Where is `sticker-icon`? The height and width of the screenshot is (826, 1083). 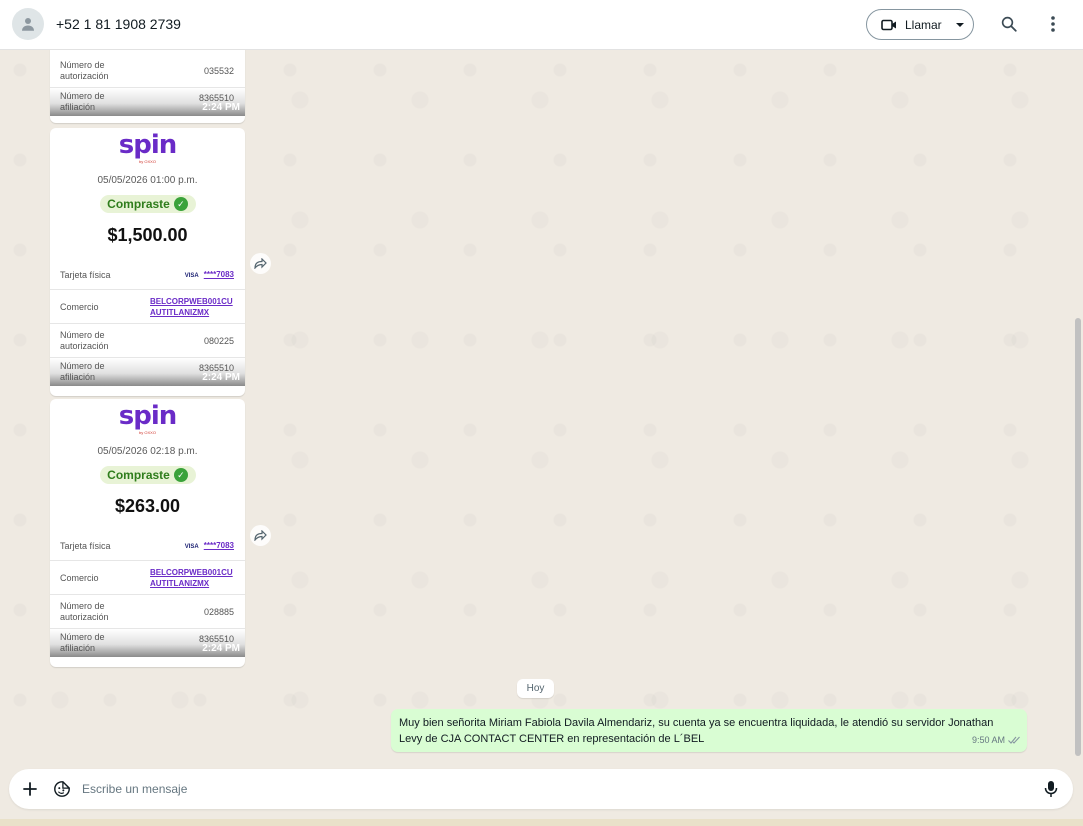
sticker-icon is located at coordinates (62, 789).